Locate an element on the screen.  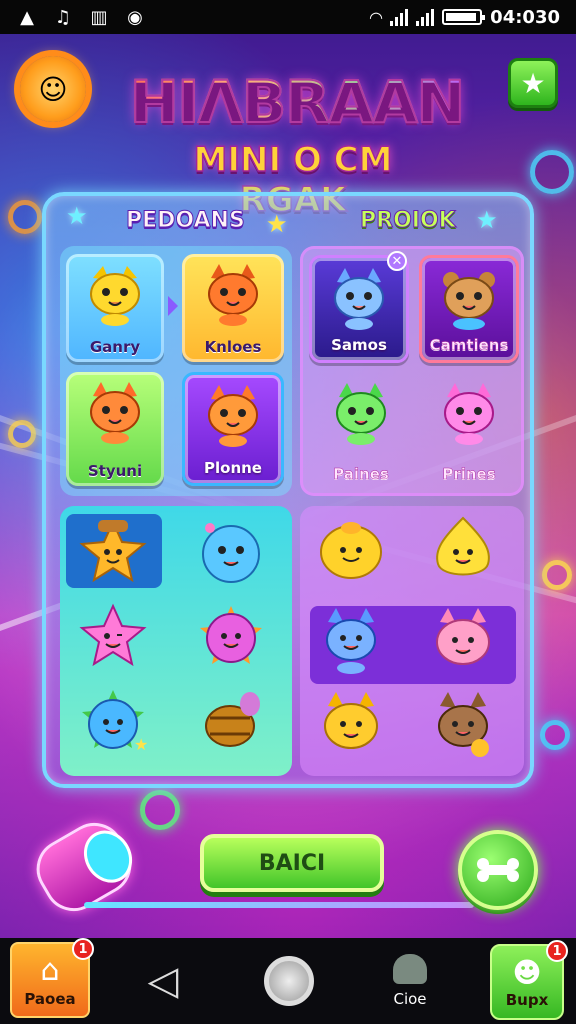
pet-card-label: Paines is located at coordinates (361, 474).